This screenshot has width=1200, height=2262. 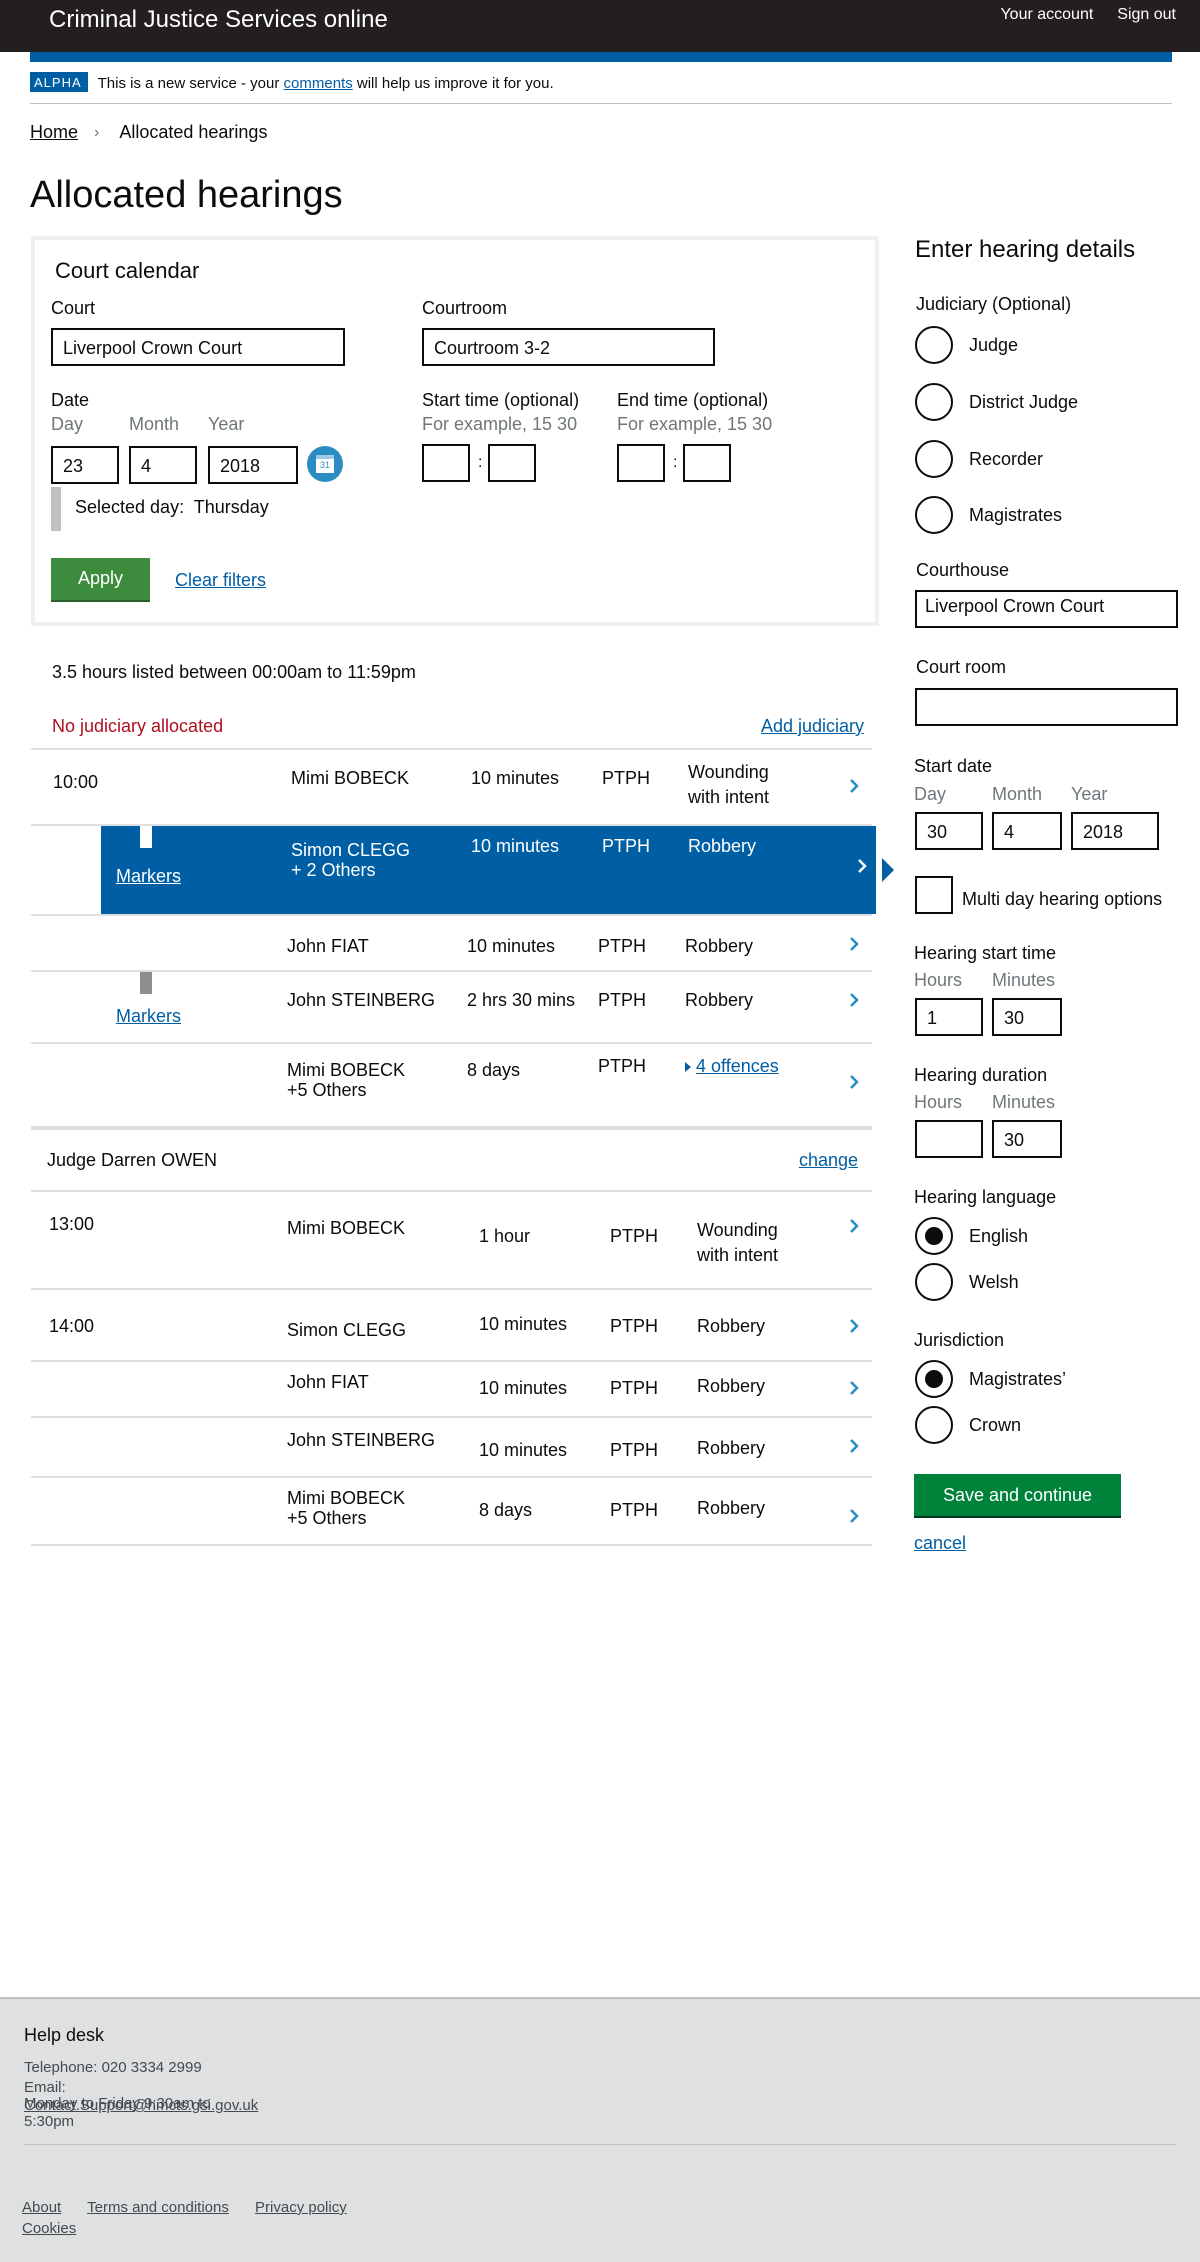 What do you see at coordinates (1146, 15) in the screenshot?
I see `sign-out-link: Sign out` at bounding box center [1146, 15].